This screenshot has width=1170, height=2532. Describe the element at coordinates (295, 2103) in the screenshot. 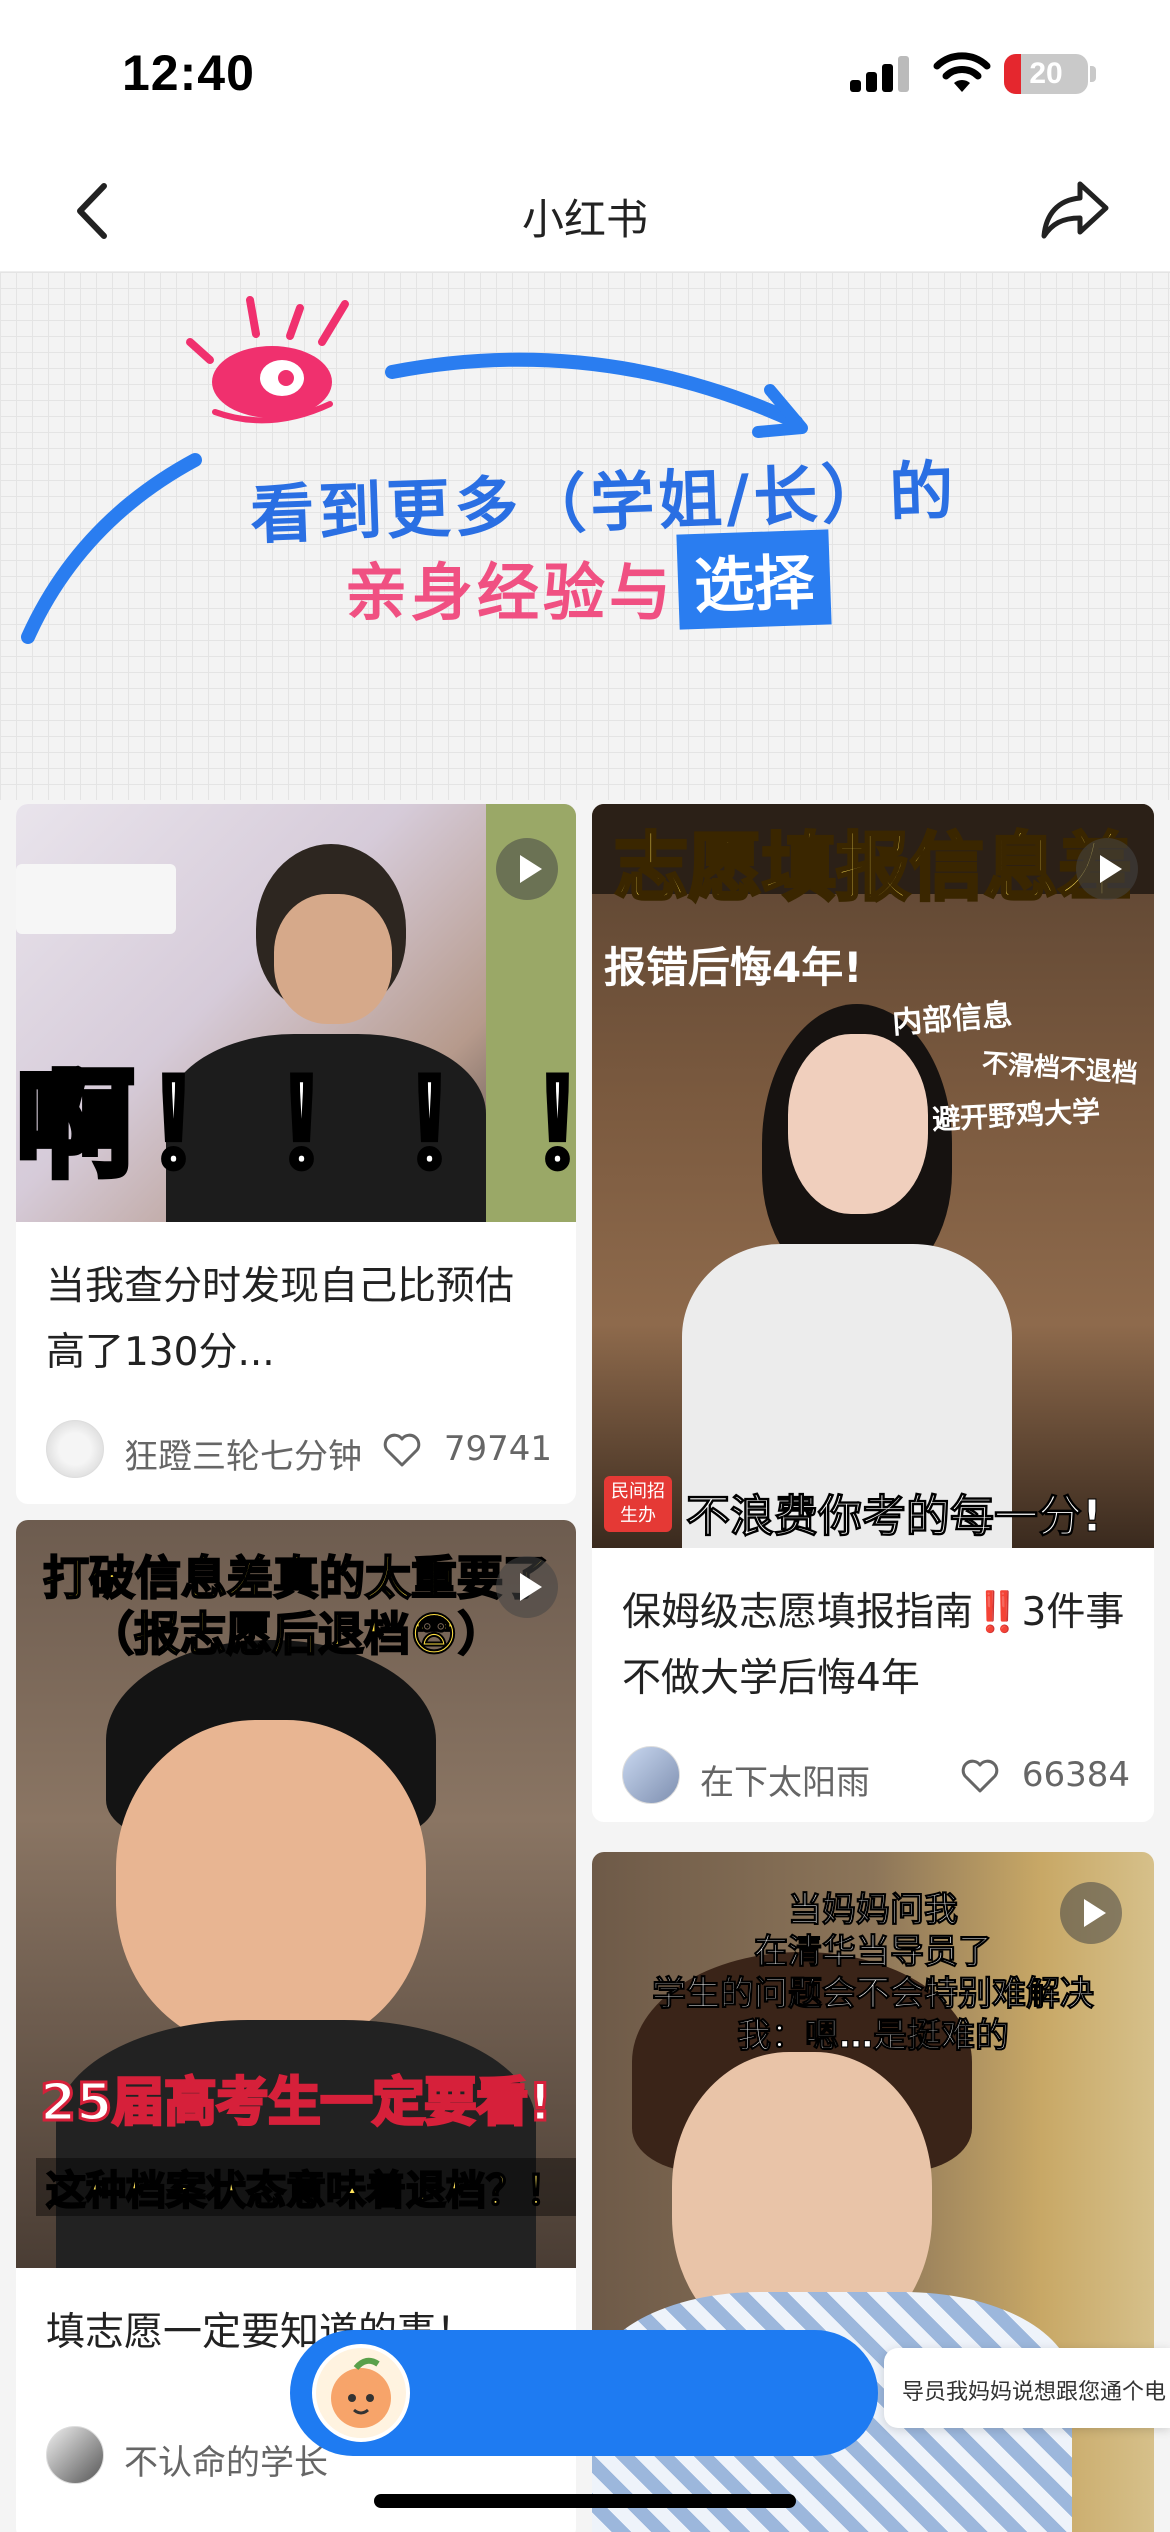

I see `thumbnail-caption: 25届高考生一定要看!` at that location.